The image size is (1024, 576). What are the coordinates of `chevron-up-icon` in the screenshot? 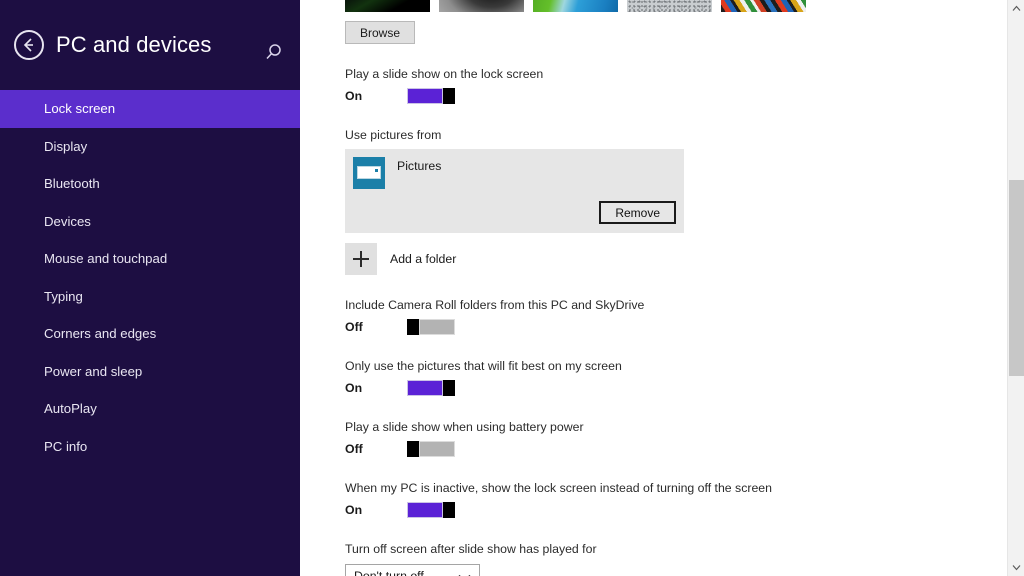 It's located at (1016, 8).